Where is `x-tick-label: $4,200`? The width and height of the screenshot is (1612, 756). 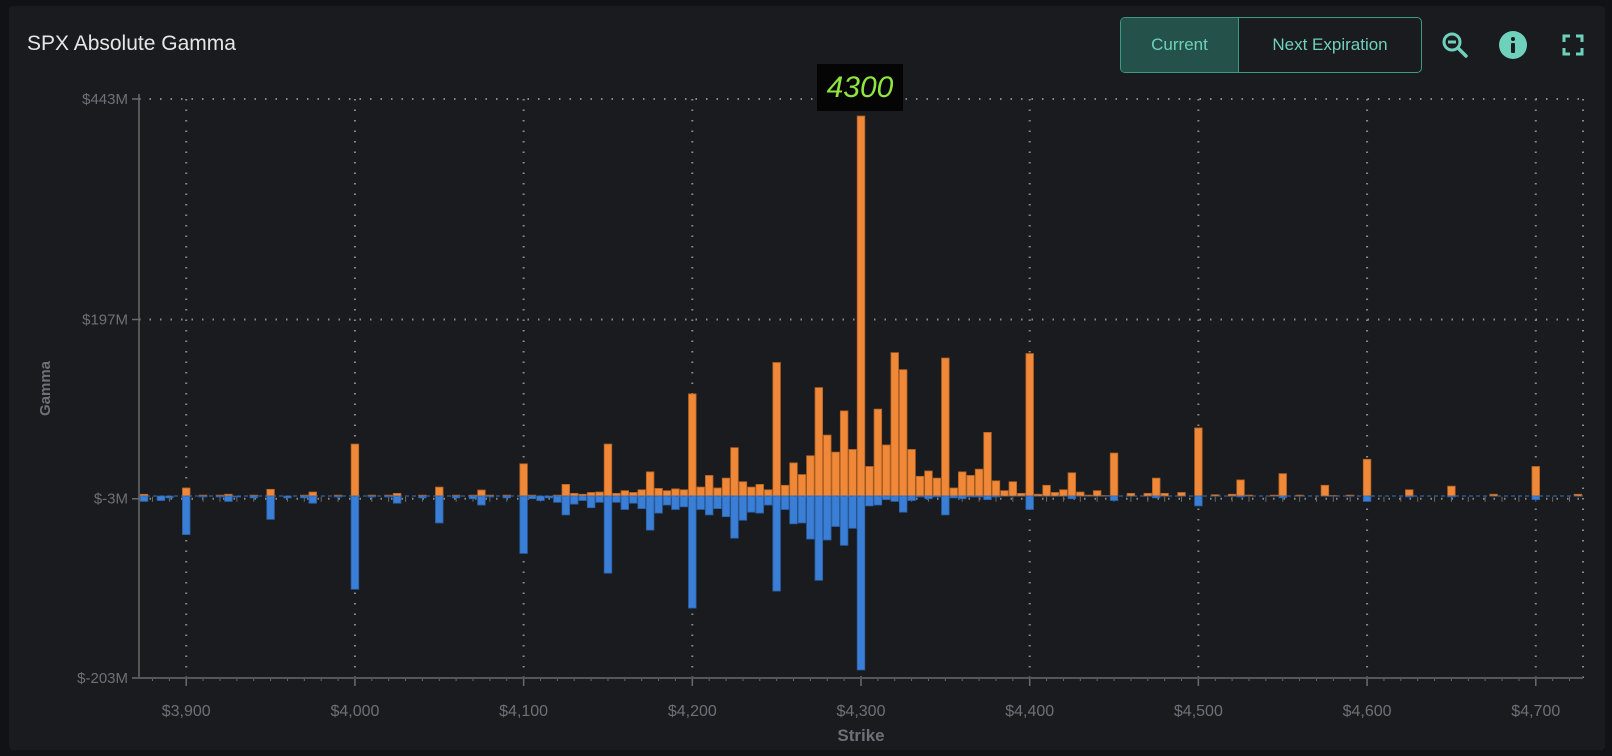 x-tick-label: $4,200 is located at coordinates (692, 711).